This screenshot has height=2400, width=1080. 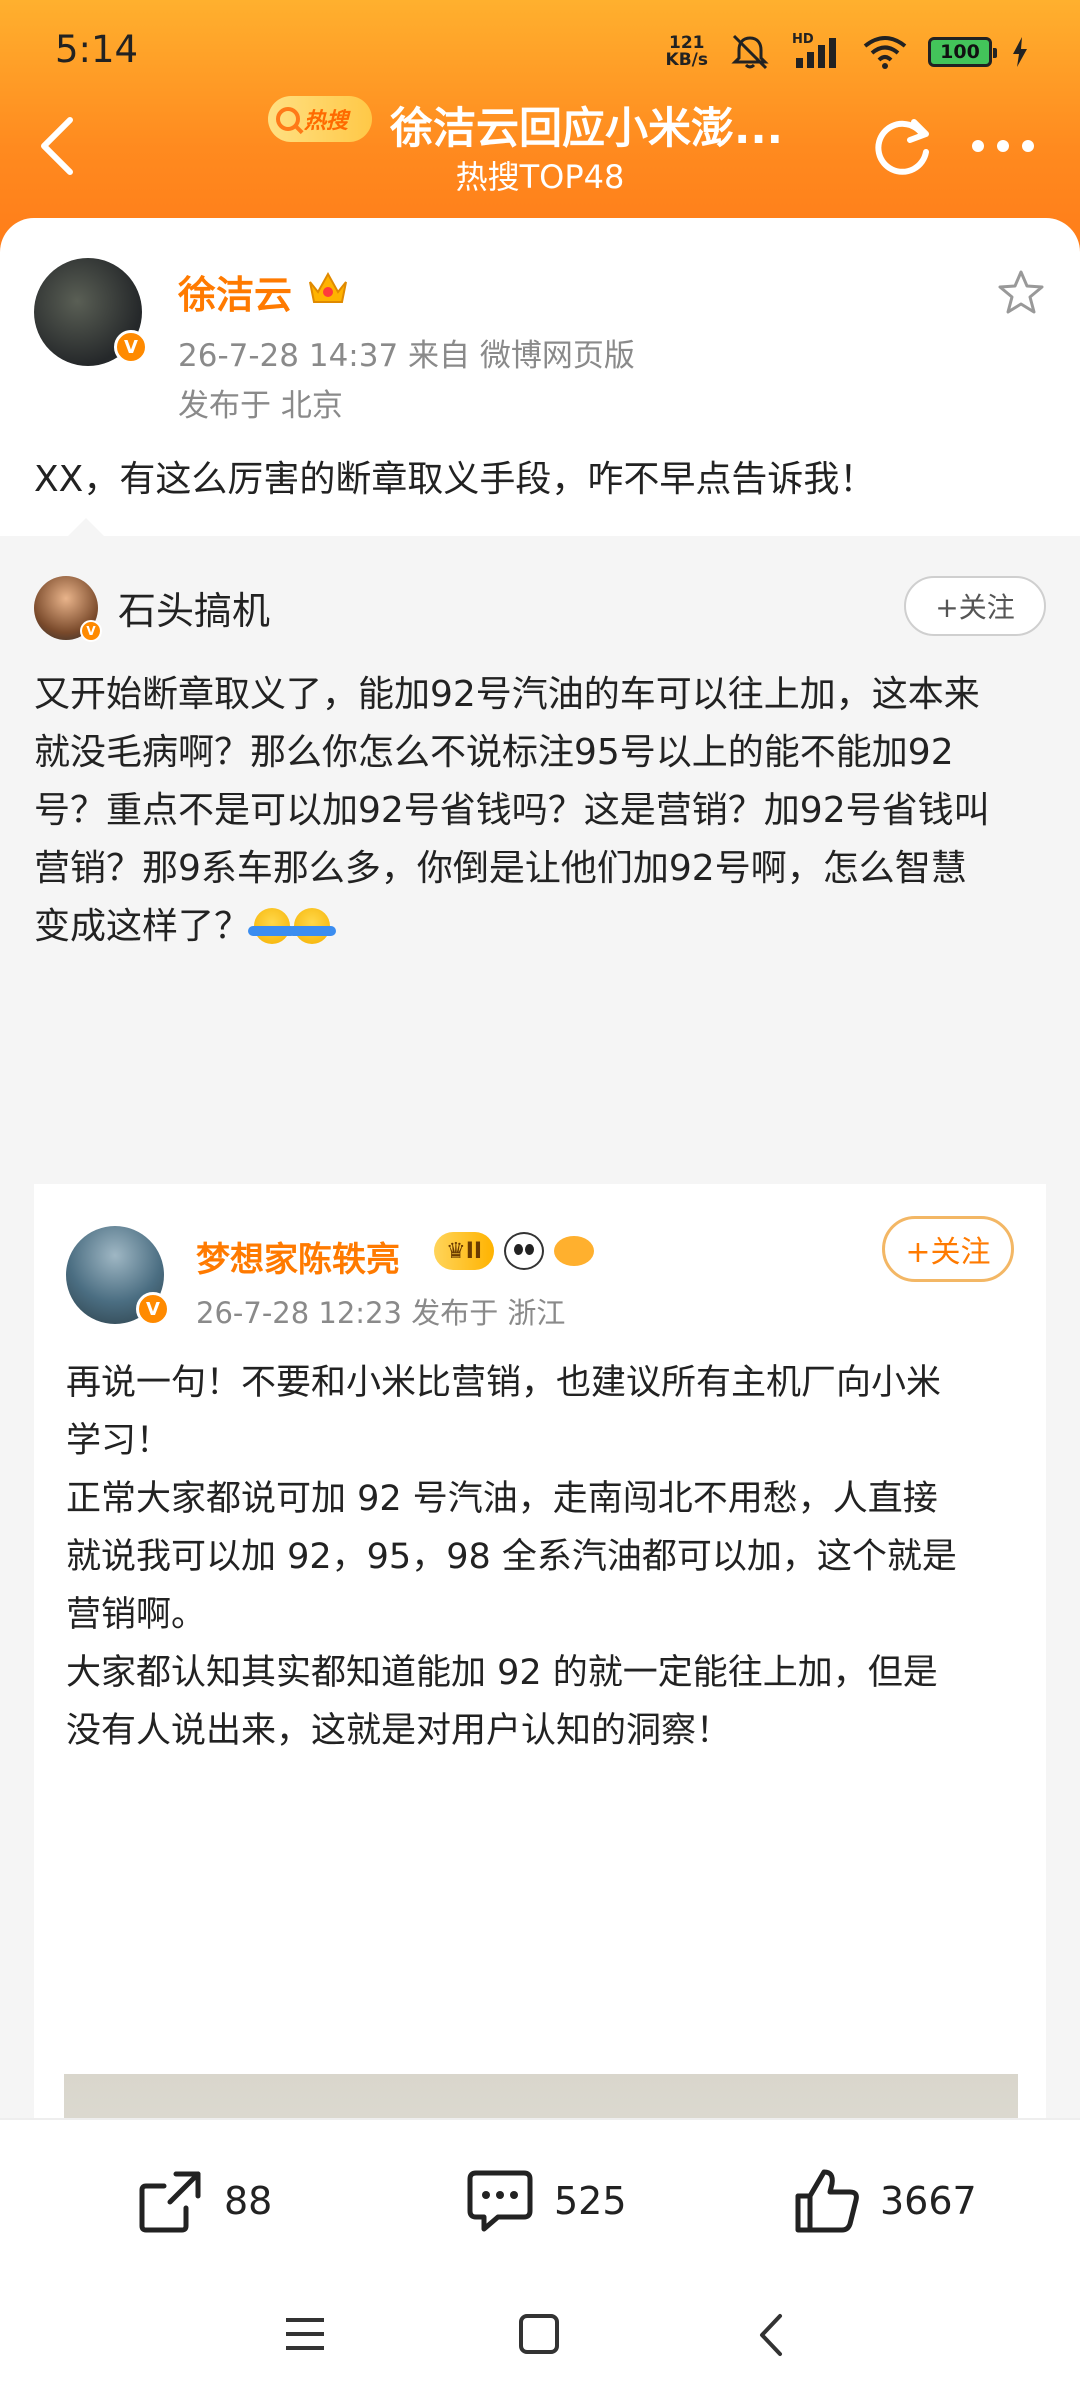 I want to click on nav-bar: 热搜 徐洁云回应小米澎... 热搜TOP48, so click(x=540, y=150).